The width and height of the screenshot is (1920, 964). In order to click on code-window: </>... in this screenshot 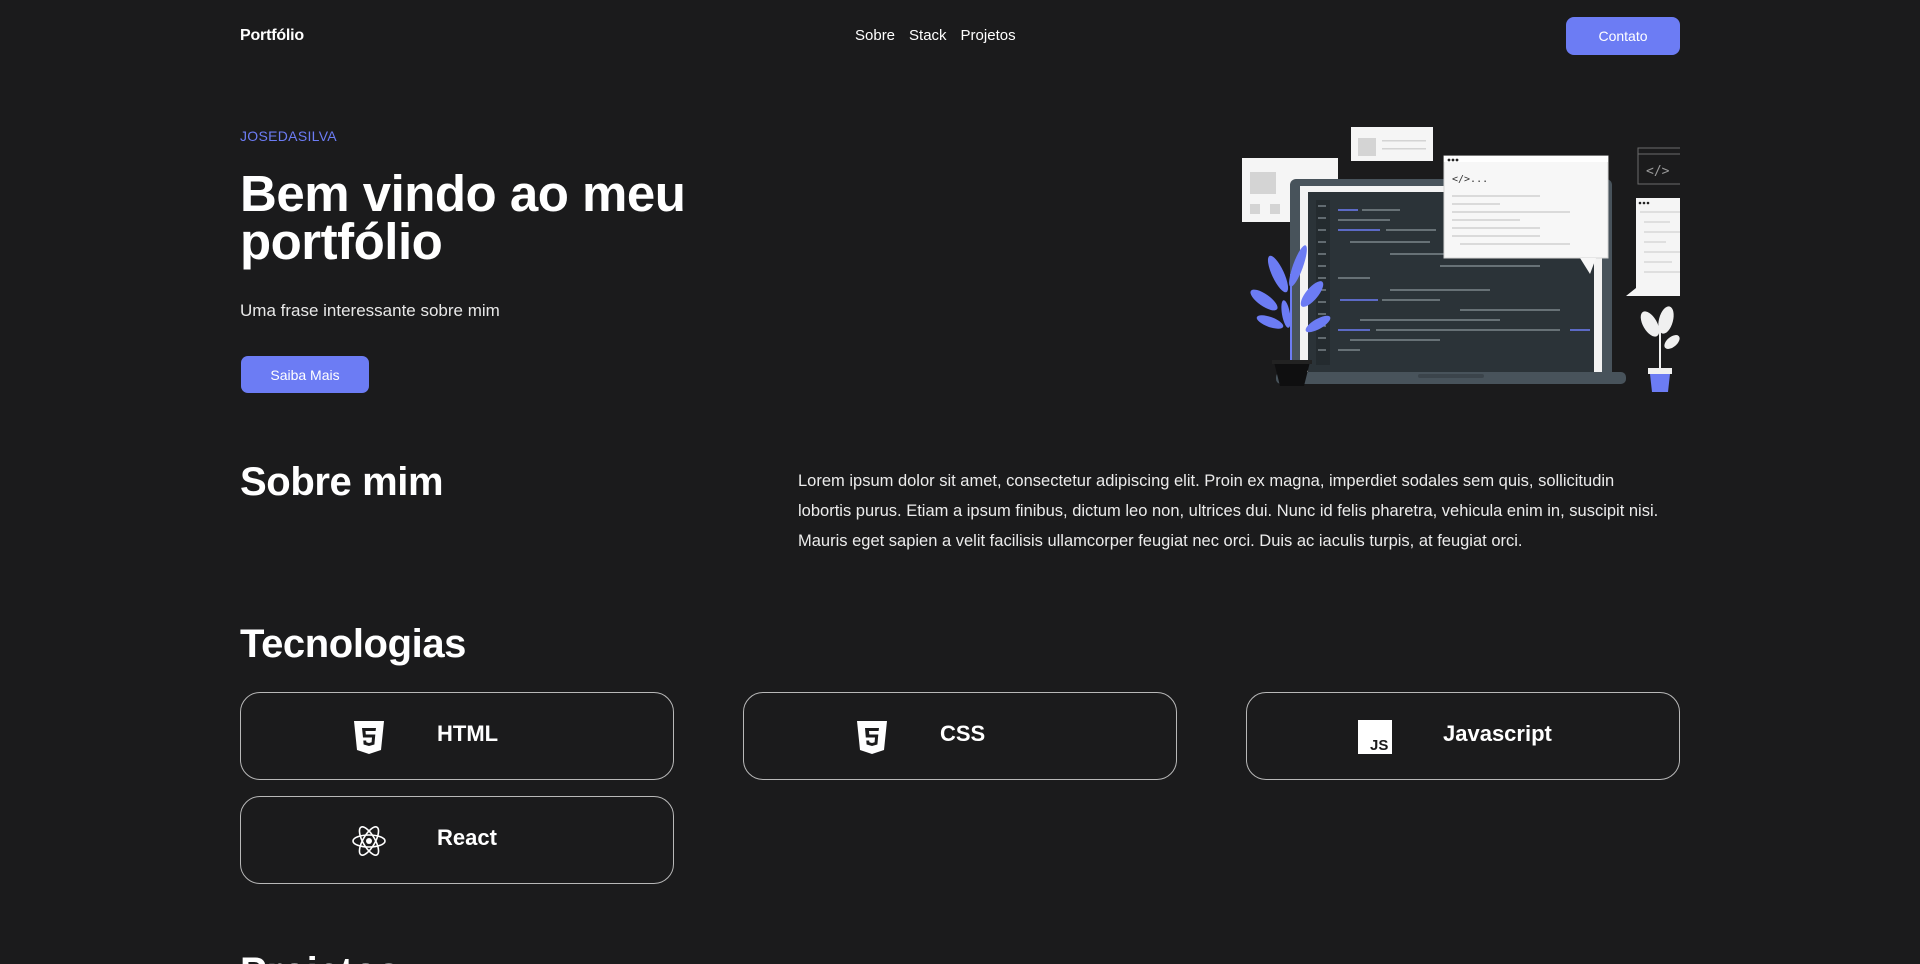, I will do `click(1526, 214)`.